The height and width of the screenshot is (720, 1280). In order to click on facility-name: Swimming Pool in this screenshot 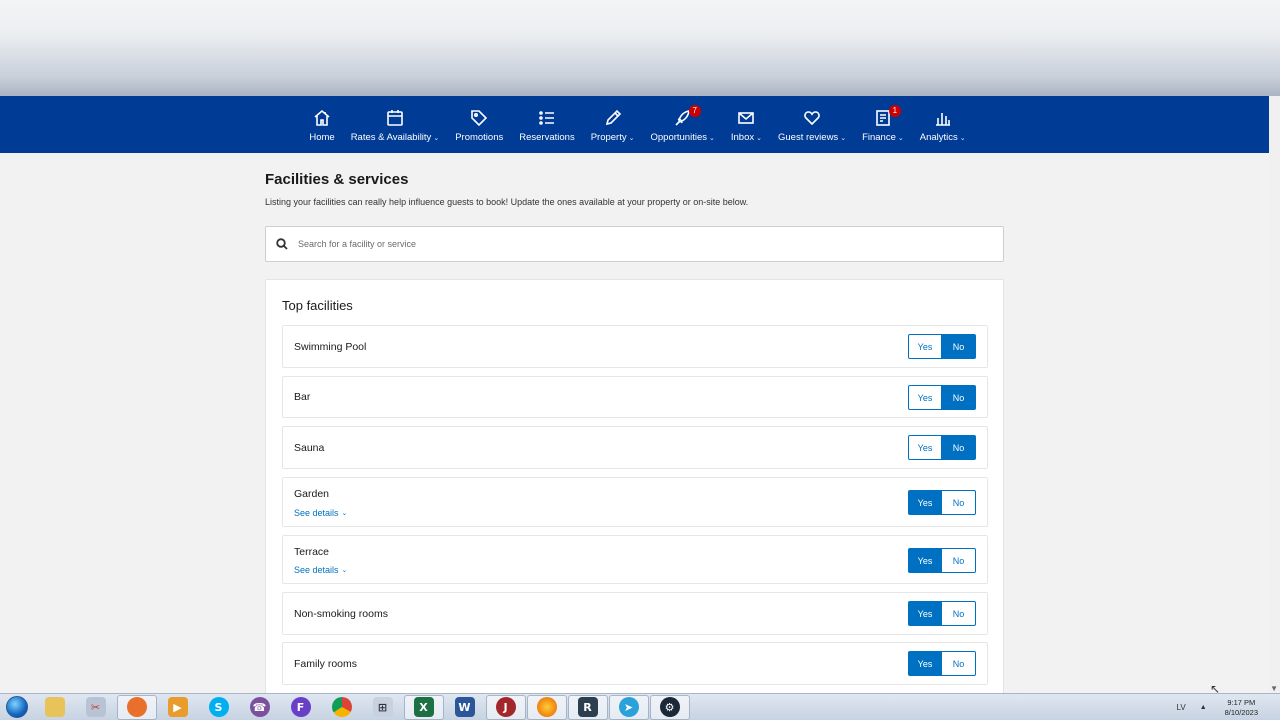, I will do `click(330, 347)`.